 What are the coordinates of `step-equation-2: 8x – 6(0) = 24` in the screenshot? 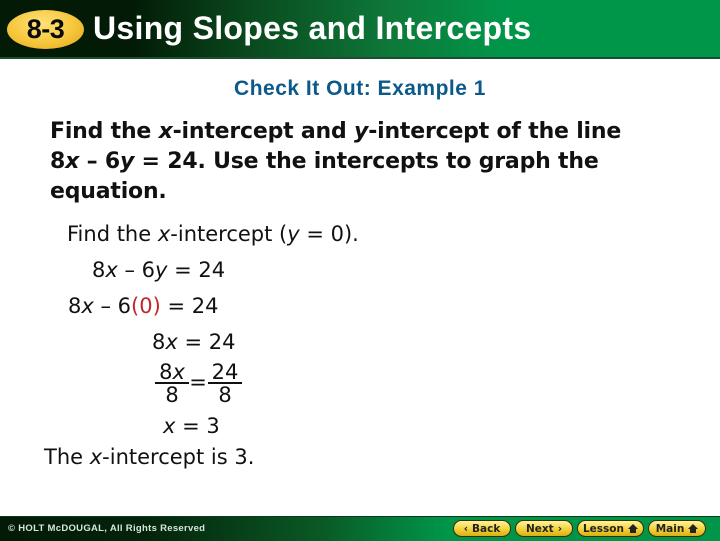 It's located at (143, 306).